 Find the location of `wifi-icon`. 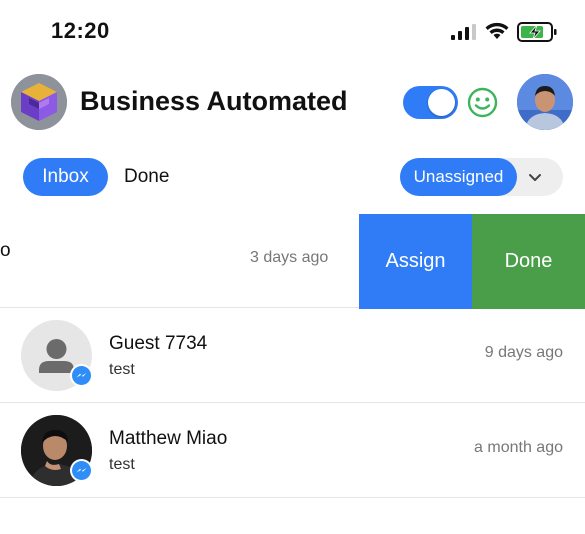

wifi-icon is located at coordinates (497, 30).